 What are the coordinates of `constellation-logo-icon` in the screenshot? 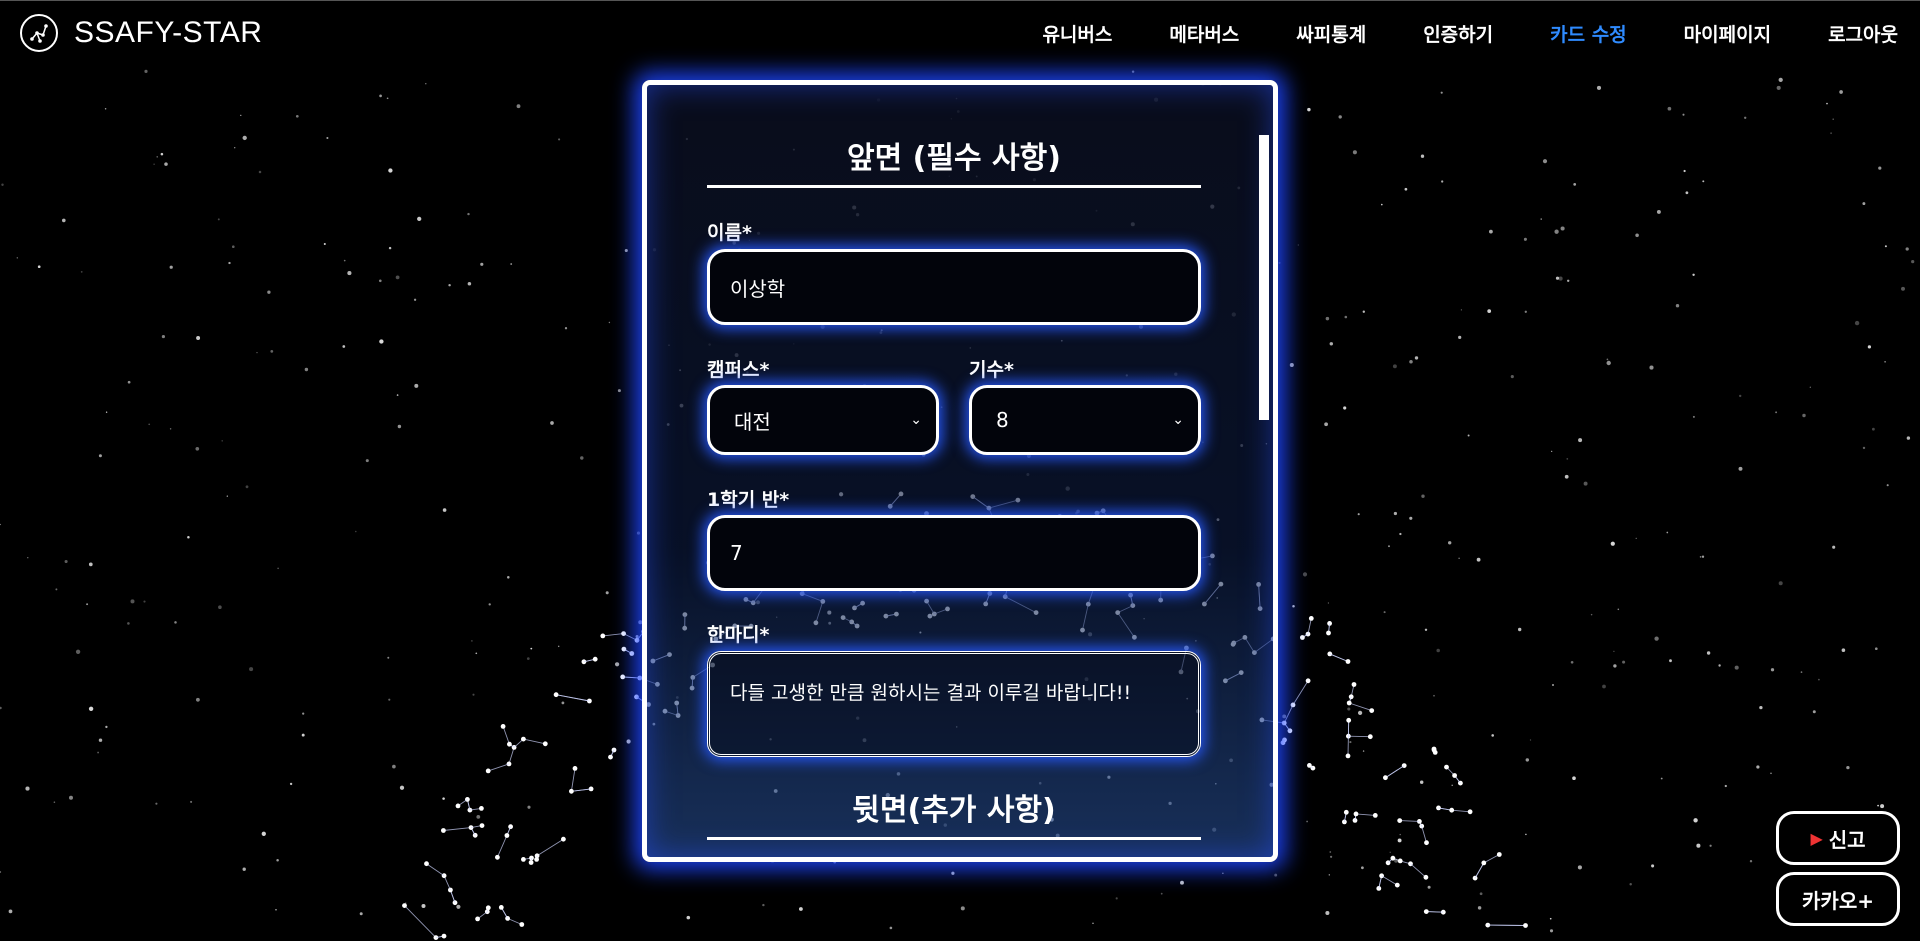 It's located at (39, 33).